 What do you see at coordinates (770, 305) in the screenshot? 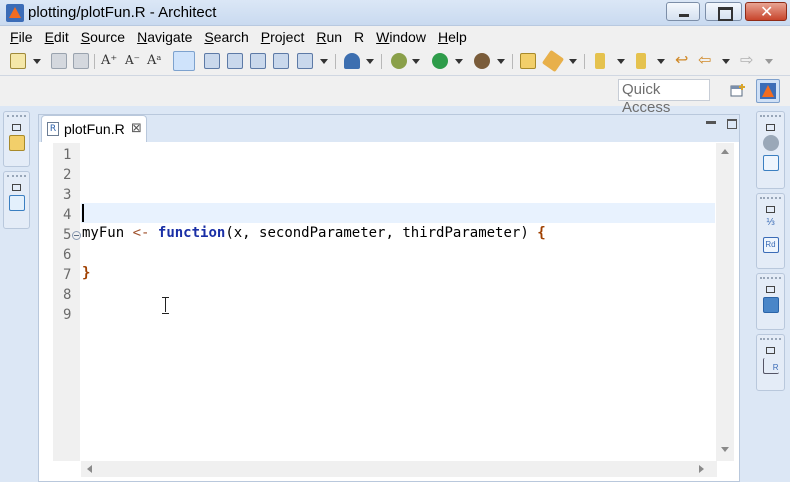
I see `console-icon` at bounding box center [770, 305].